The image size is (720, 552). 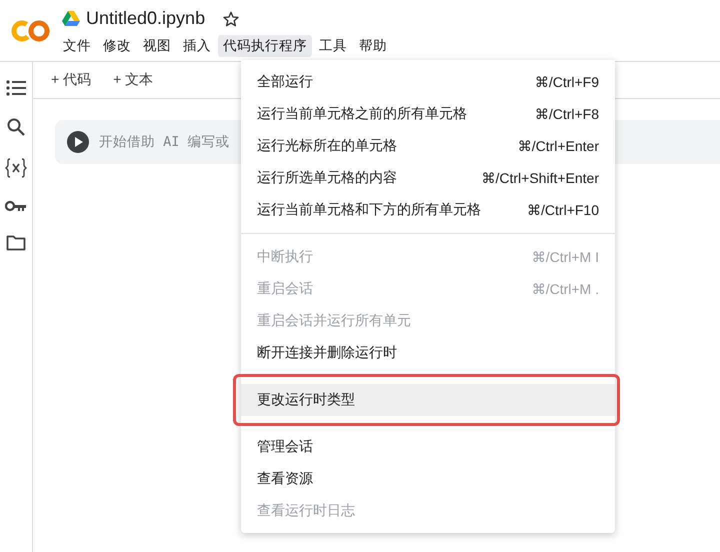 What do you see at coordinates (558, 146) in the screenshot?
I see `shortcut-text: ⌘/Ctrl+Enter` at bounding box center [558, 146].